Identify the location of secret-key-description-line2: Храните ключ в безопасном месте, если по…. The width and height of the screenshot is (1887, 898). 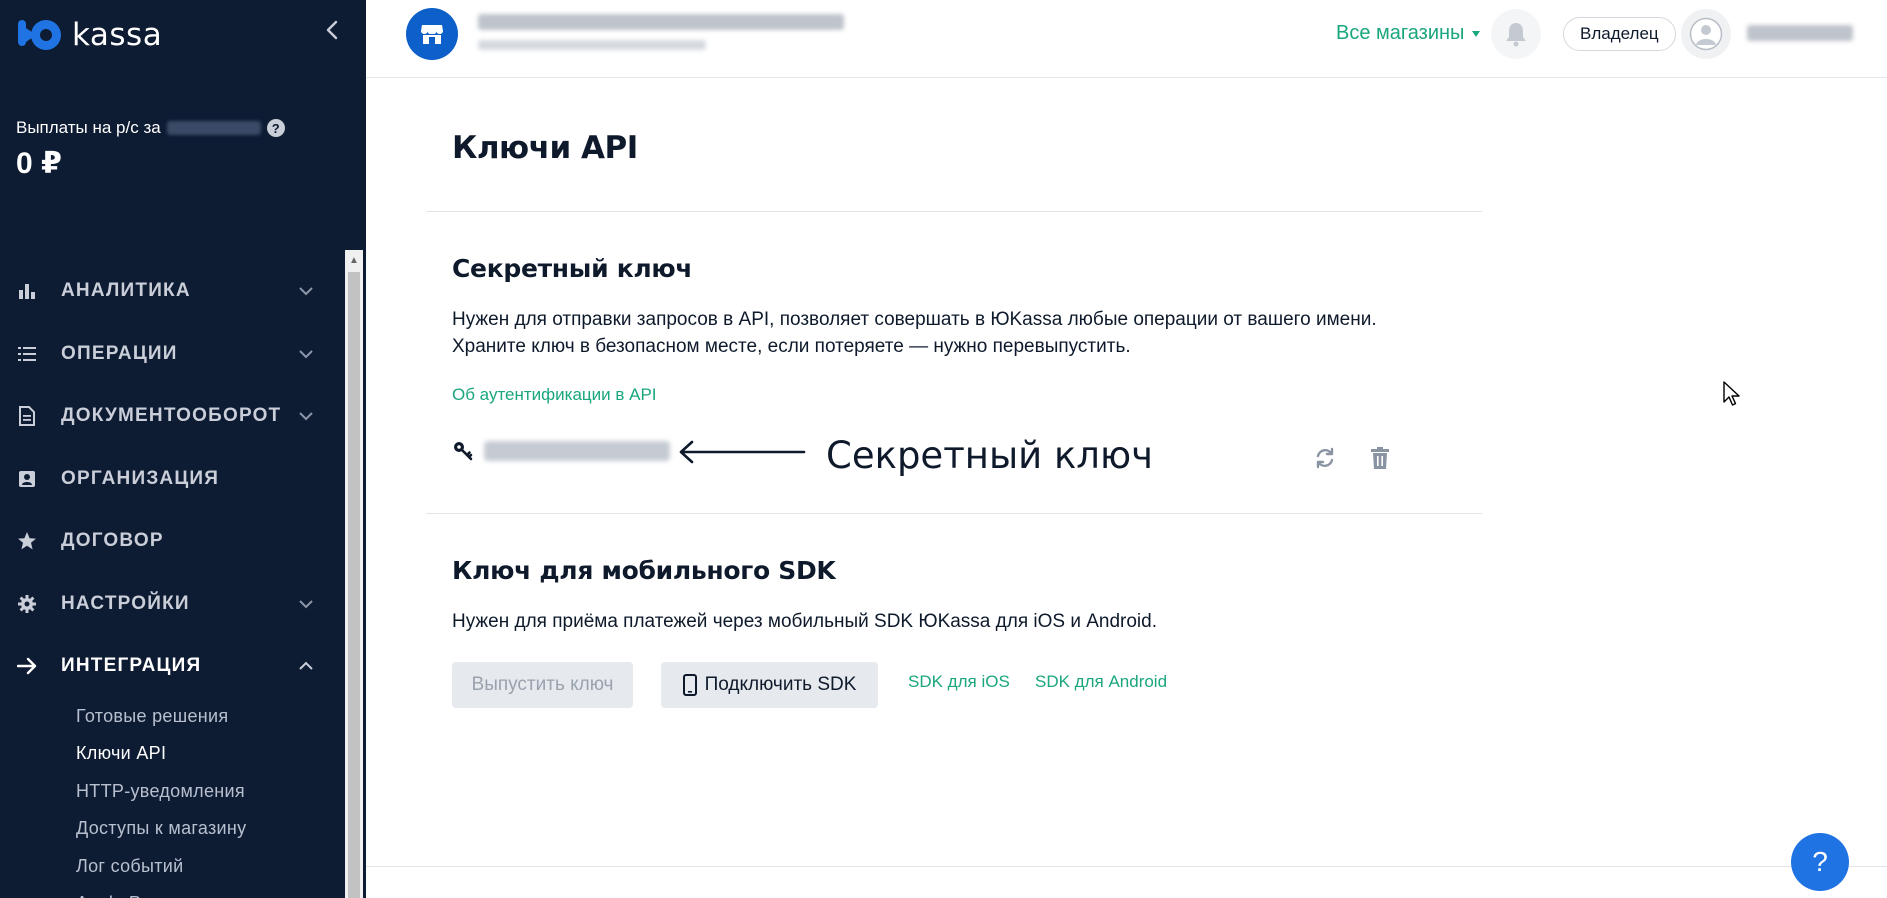
(791, 346).